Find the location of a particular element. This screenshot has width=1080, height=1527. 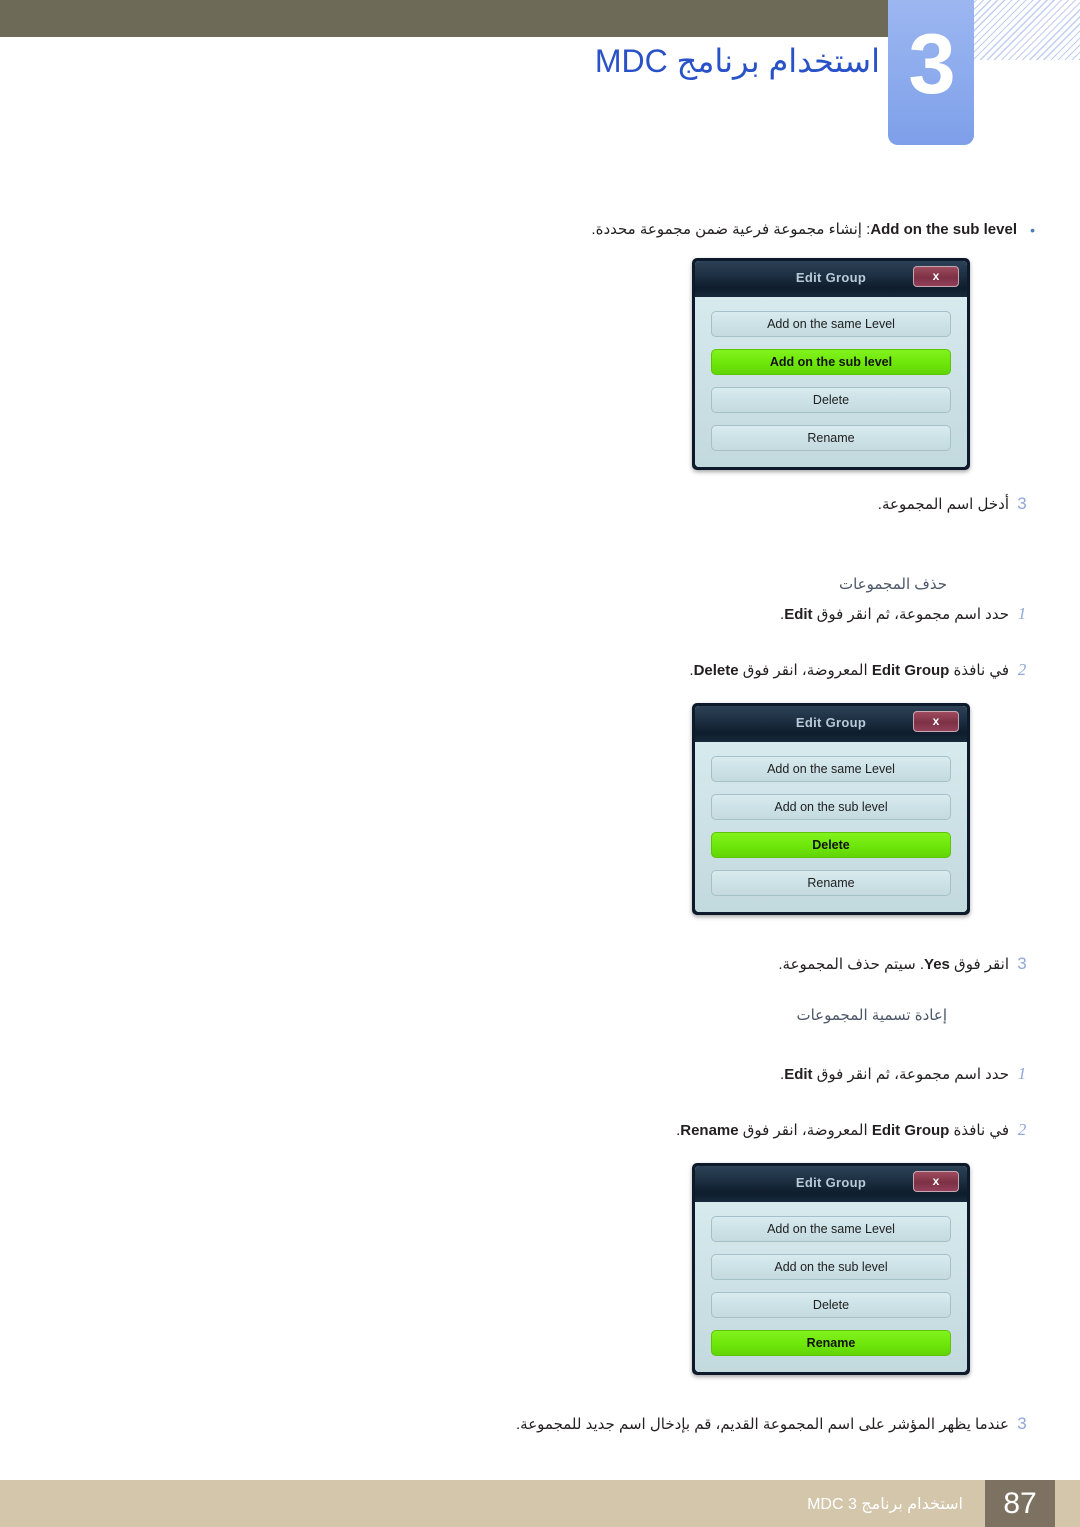

page-number: 87 is located at coordinates (1020, 1503).